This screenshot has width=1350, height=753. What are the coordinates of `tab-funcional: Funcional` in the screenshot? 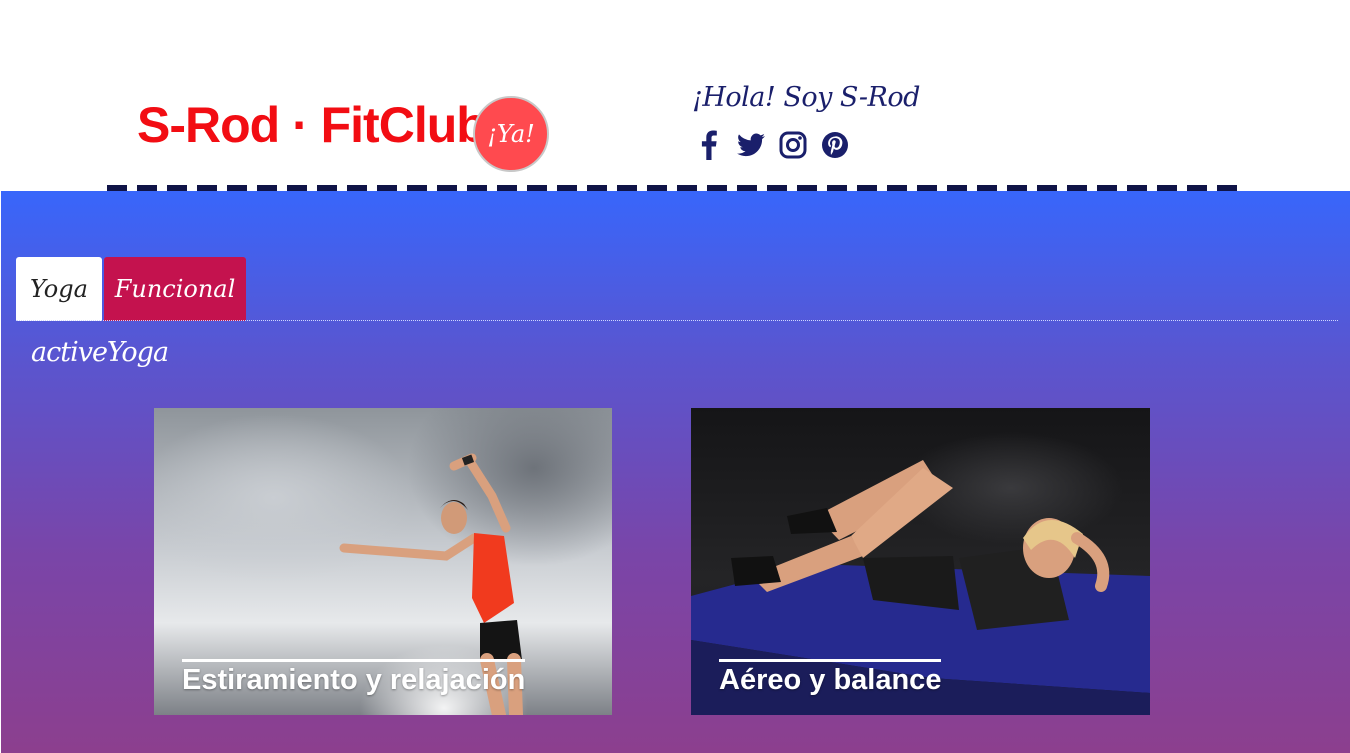 It's located at (175, 289).